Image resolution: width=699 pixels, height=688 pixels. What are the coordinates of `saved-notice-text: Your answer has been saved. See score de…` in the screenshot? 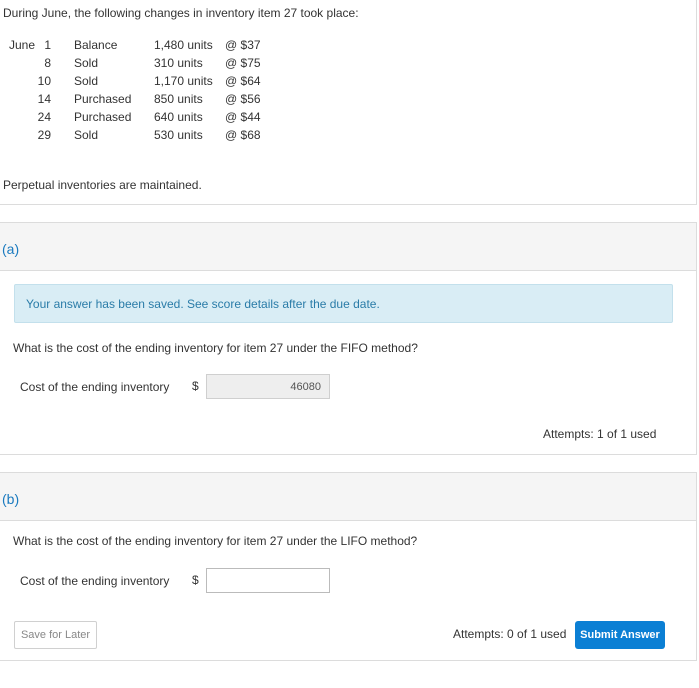 It's located at (203, 304).